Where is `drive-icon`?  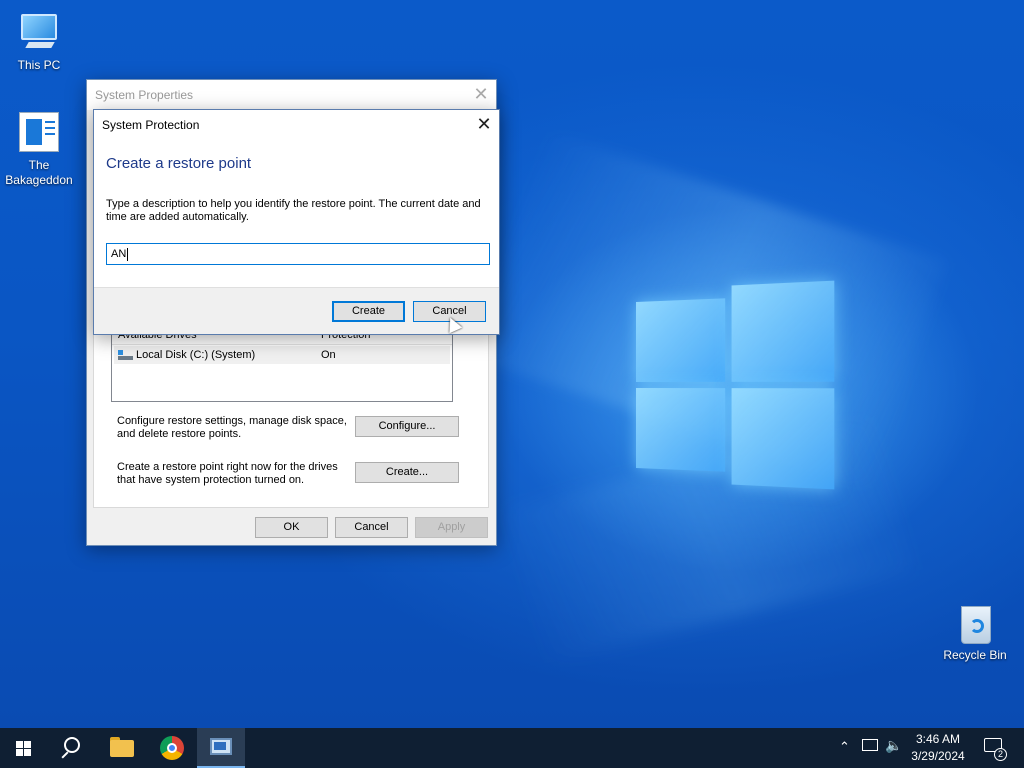
drive-icon is located at coordinates (125, 355).